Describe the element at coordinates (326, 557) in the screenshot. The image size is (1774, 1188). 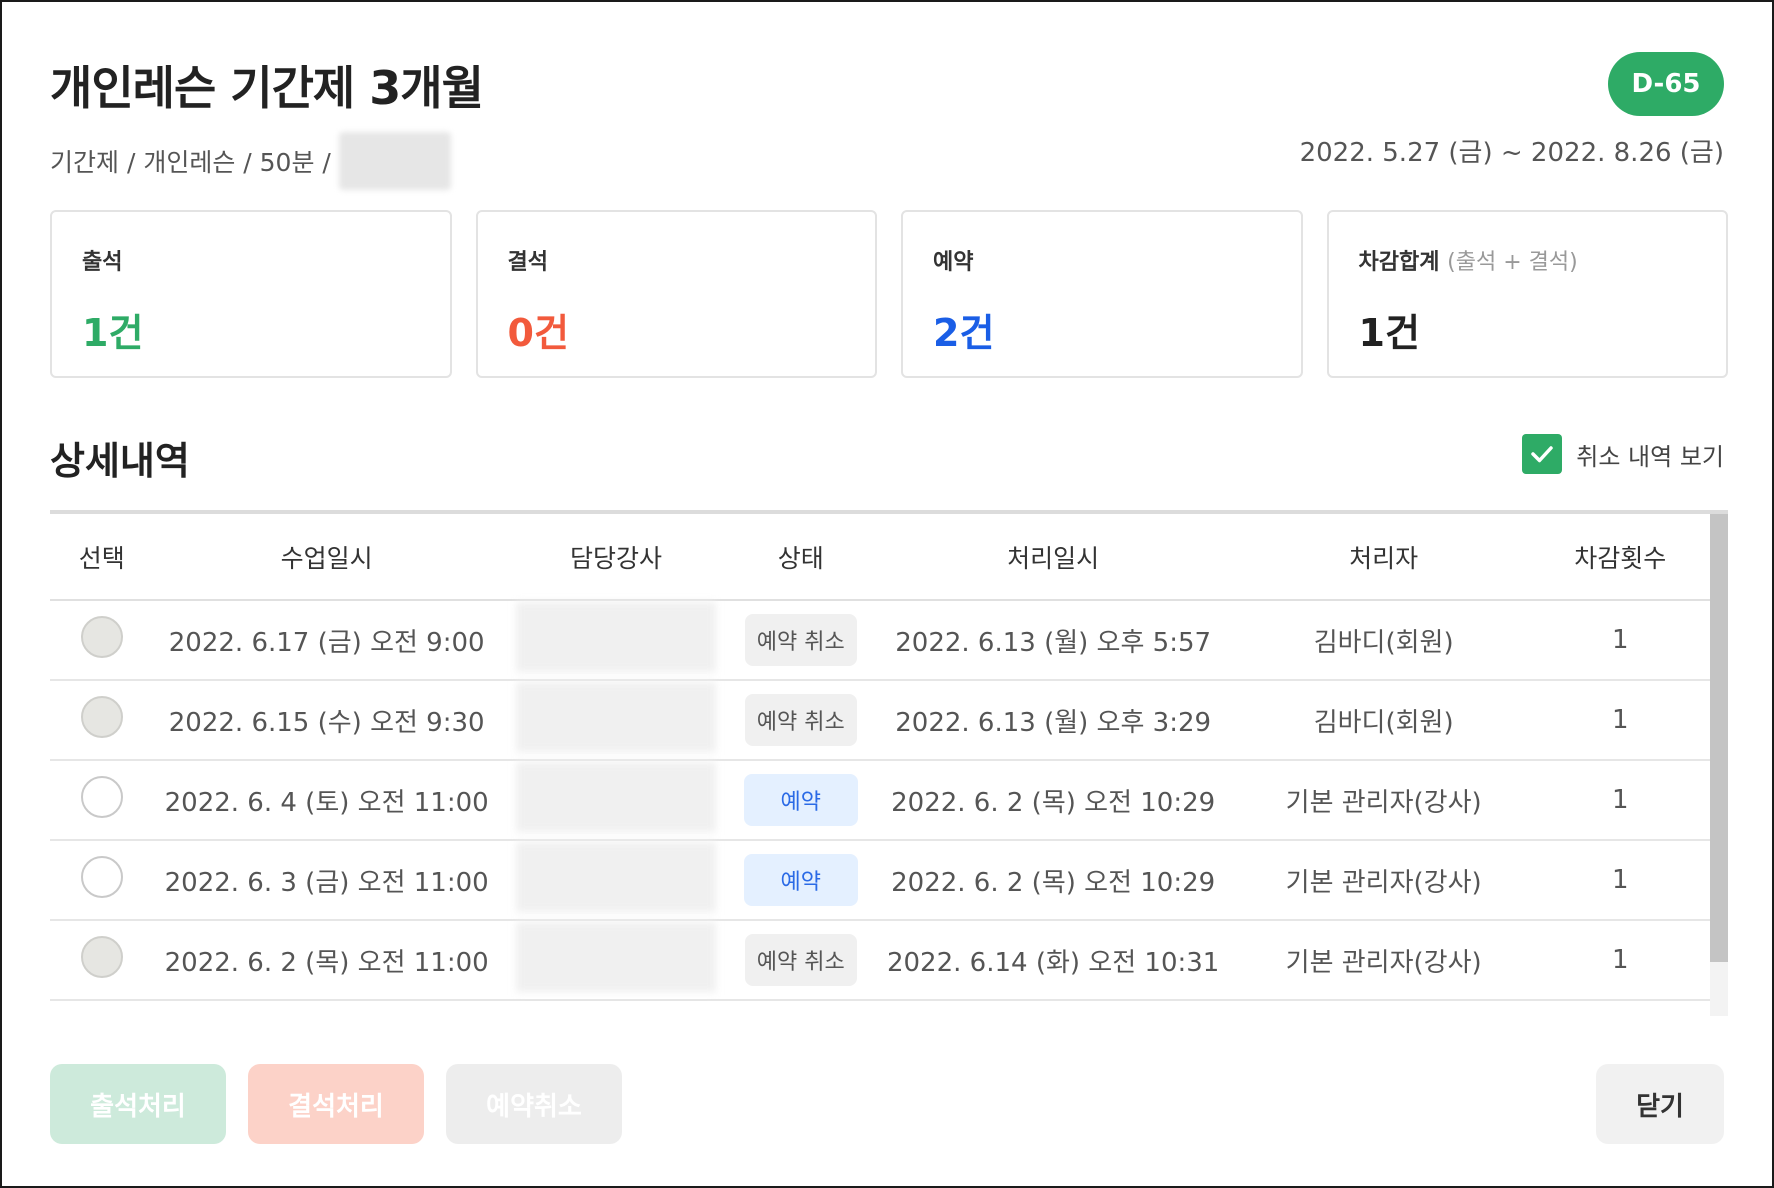
I see `col-class-time: 수업일시` at that location.